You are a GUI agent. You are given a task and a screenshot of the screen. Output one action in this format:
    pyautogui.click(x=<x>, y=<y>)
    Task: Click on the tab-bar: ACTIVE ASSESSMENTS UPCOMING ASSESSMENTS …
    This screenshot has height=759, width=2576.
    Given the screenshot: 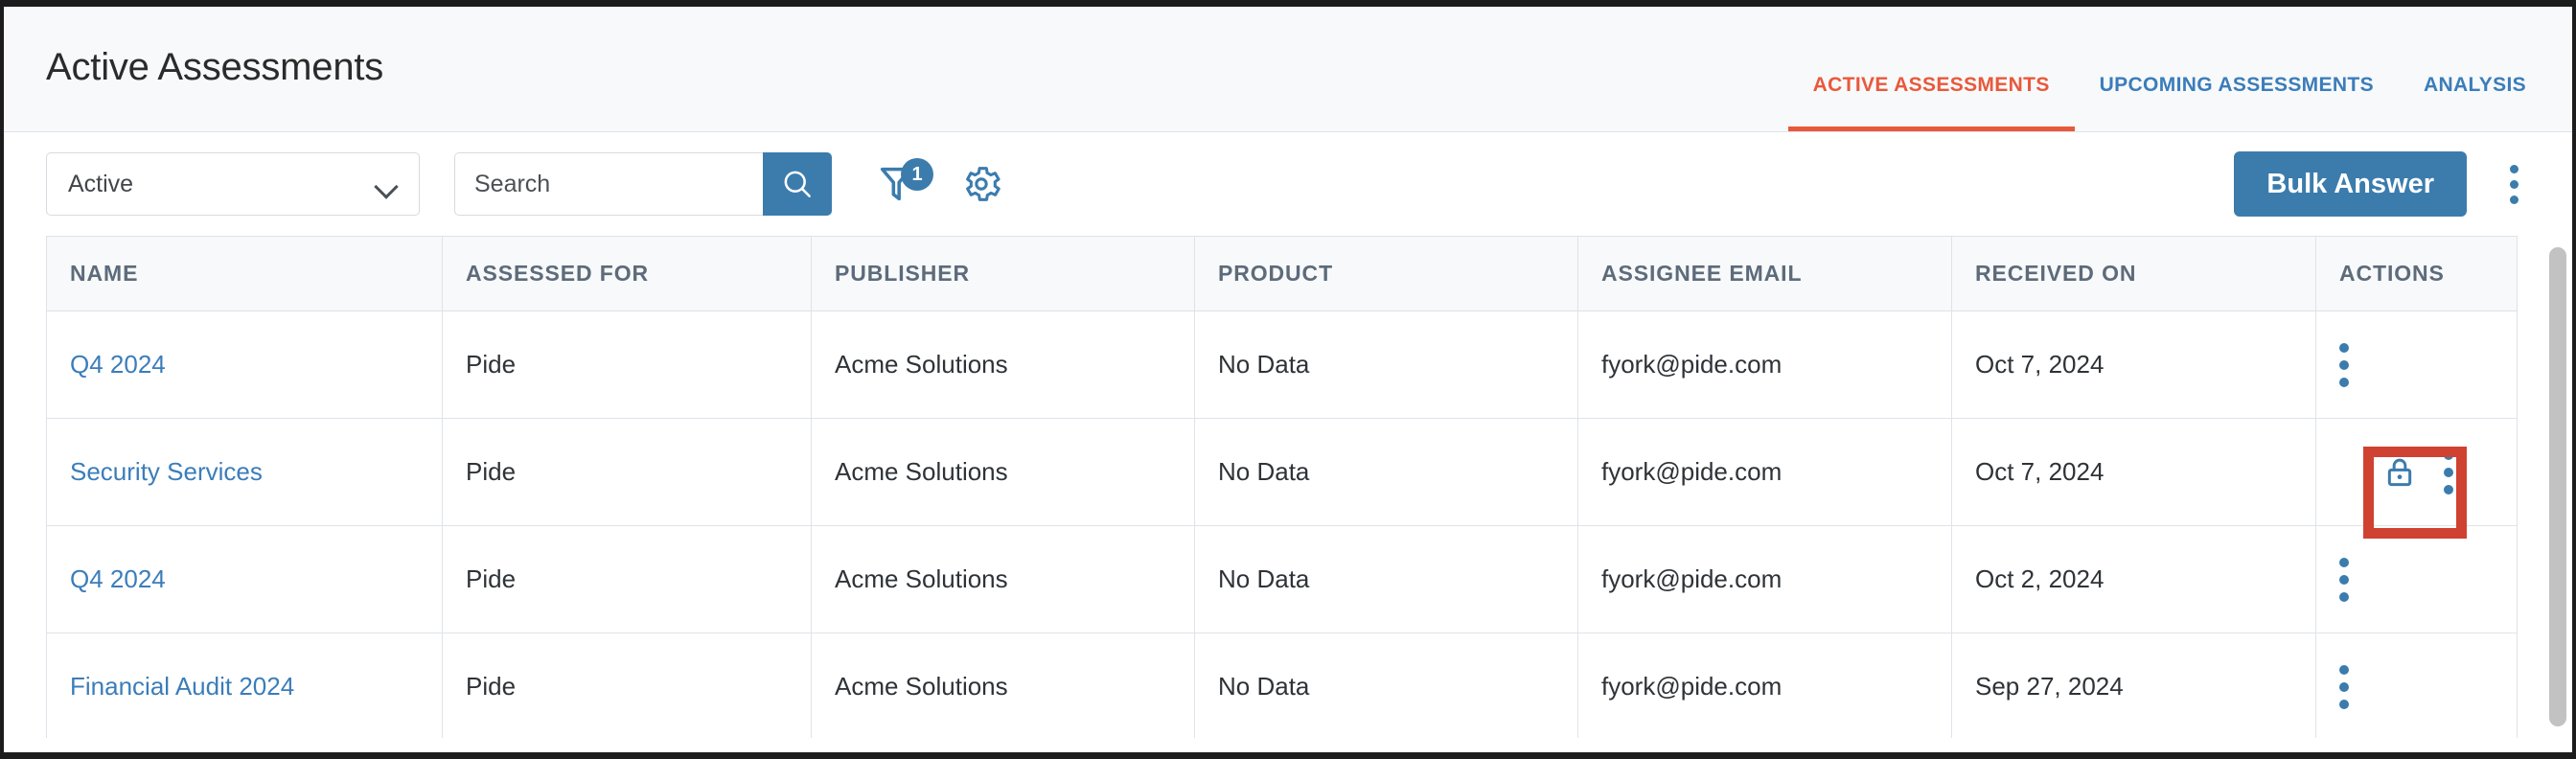 What is the action you would take?
    pyautogui.click(x=2161, y=102)
    